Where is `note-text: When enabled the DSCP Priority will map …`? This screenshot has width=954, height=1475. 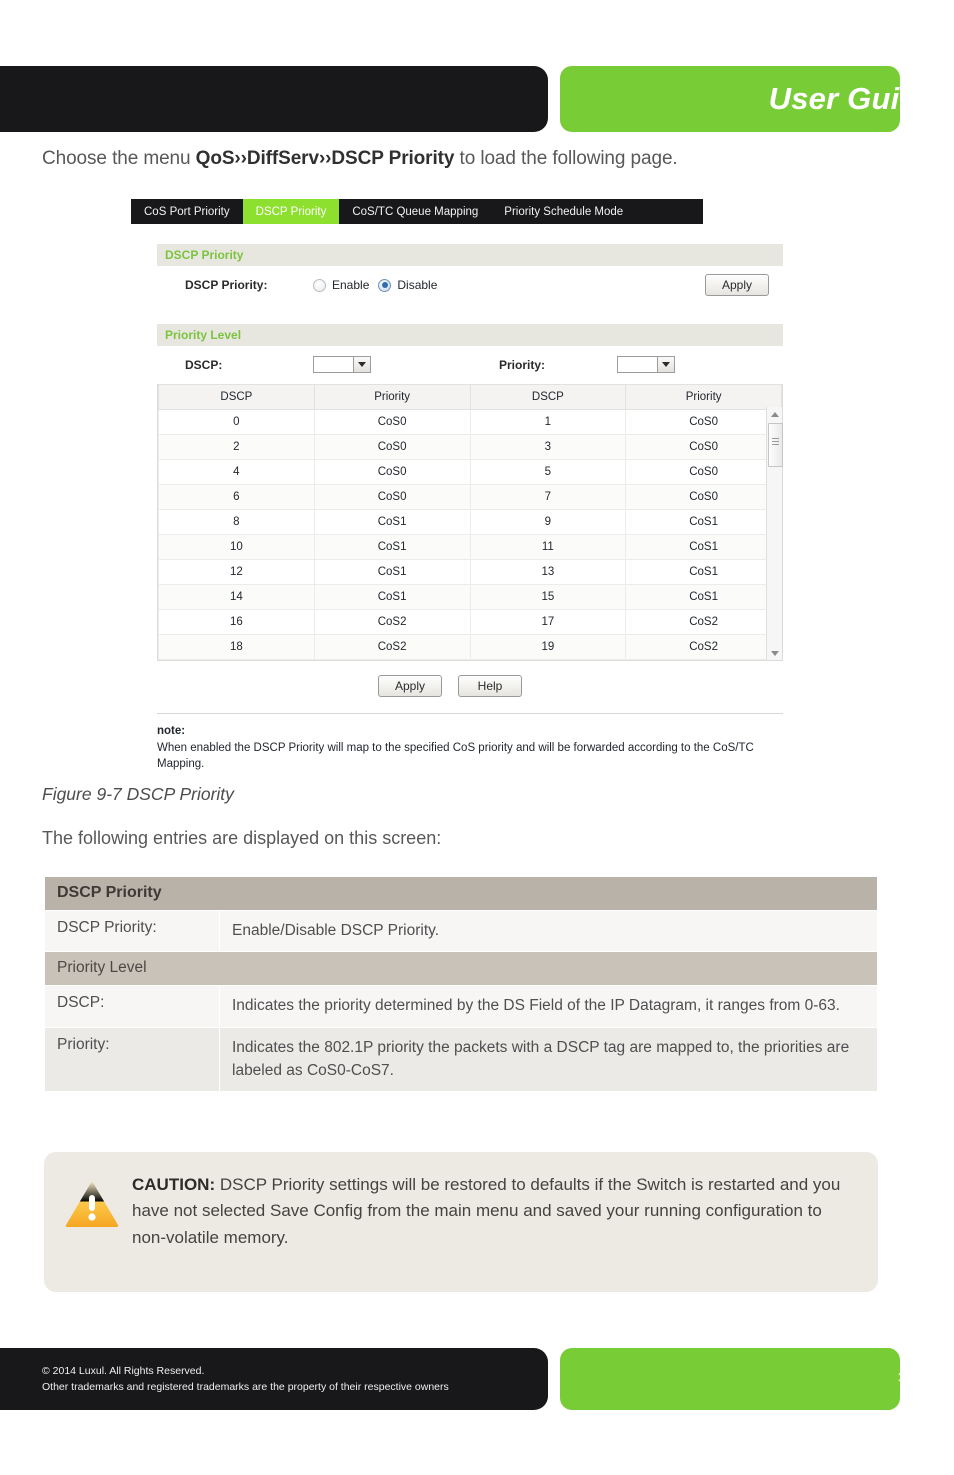 note-text: When enabled the DSCP Priority will map … is located at coordinates (455, 756).